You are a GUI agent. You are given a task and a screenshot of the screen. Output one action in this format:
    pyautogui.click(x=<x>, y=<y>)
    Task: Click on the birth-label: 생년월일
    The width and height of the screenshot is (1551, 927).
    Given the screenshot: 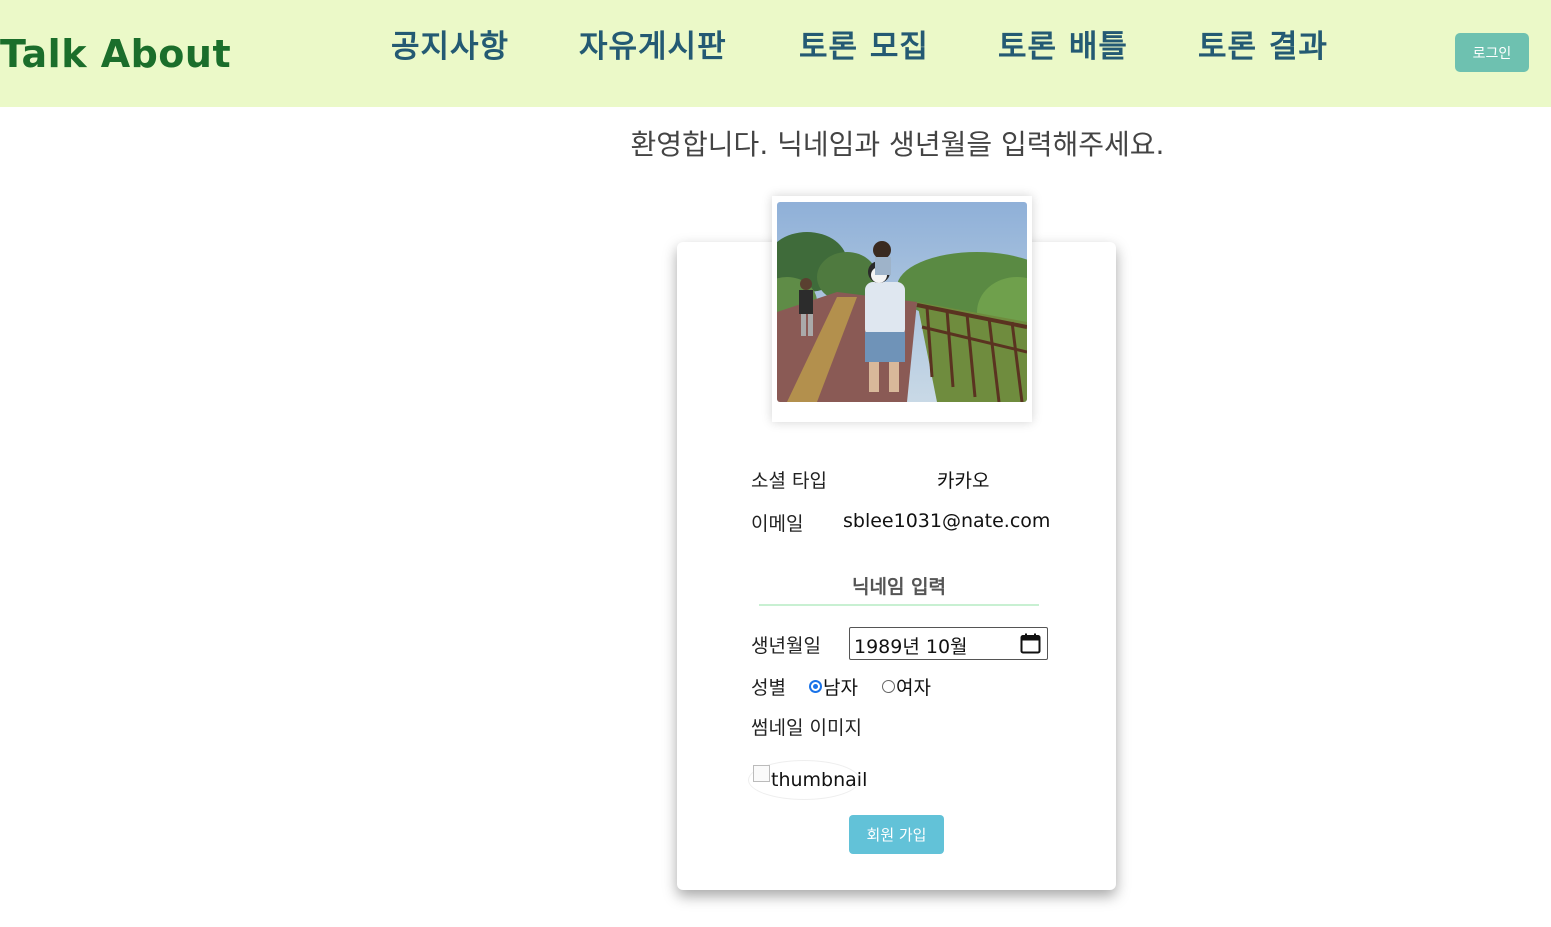 What is the action you would take?
    pyautogui.click(x=786, y=646)
    